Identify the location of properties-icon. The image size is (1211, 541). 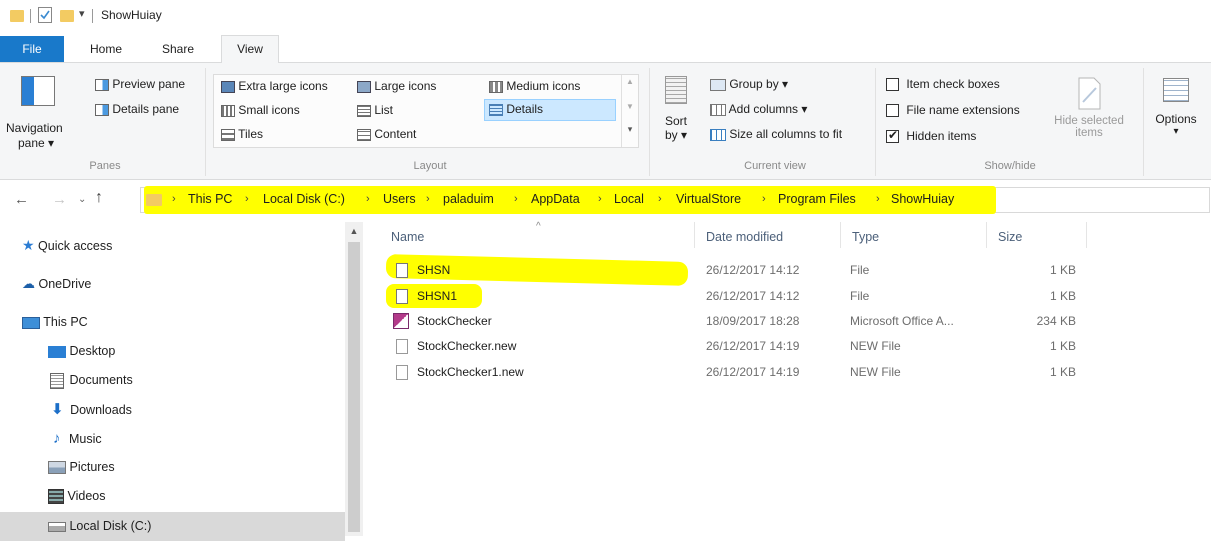
(45, 15).